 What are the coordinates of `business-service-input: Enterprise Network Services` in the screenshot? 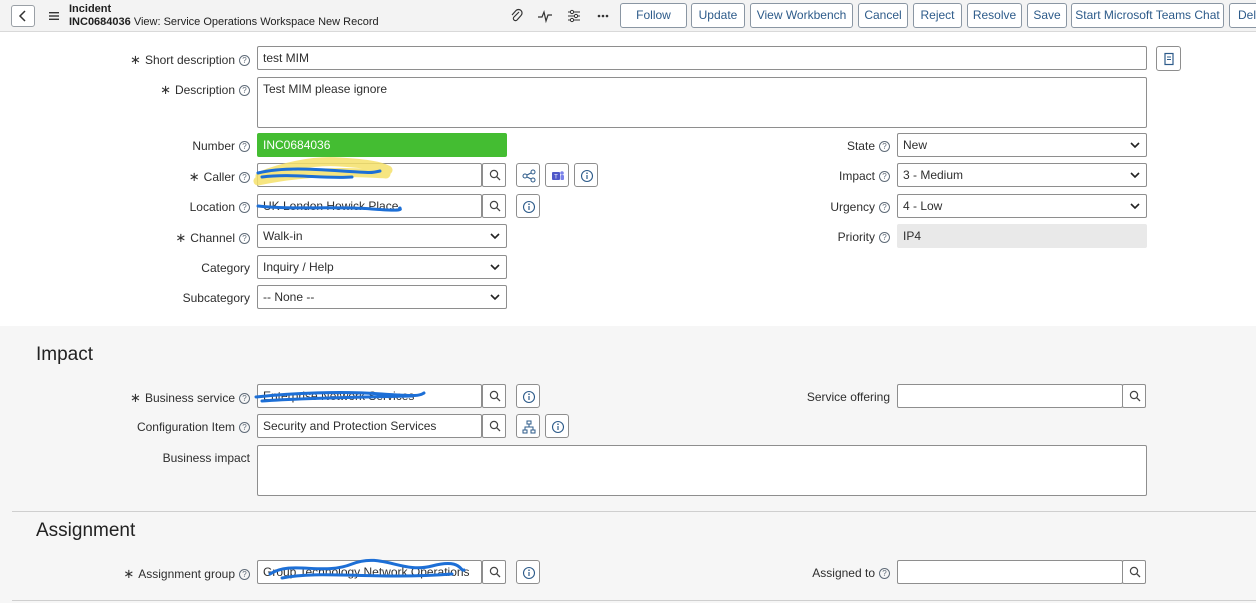 It's located at (369, 396).